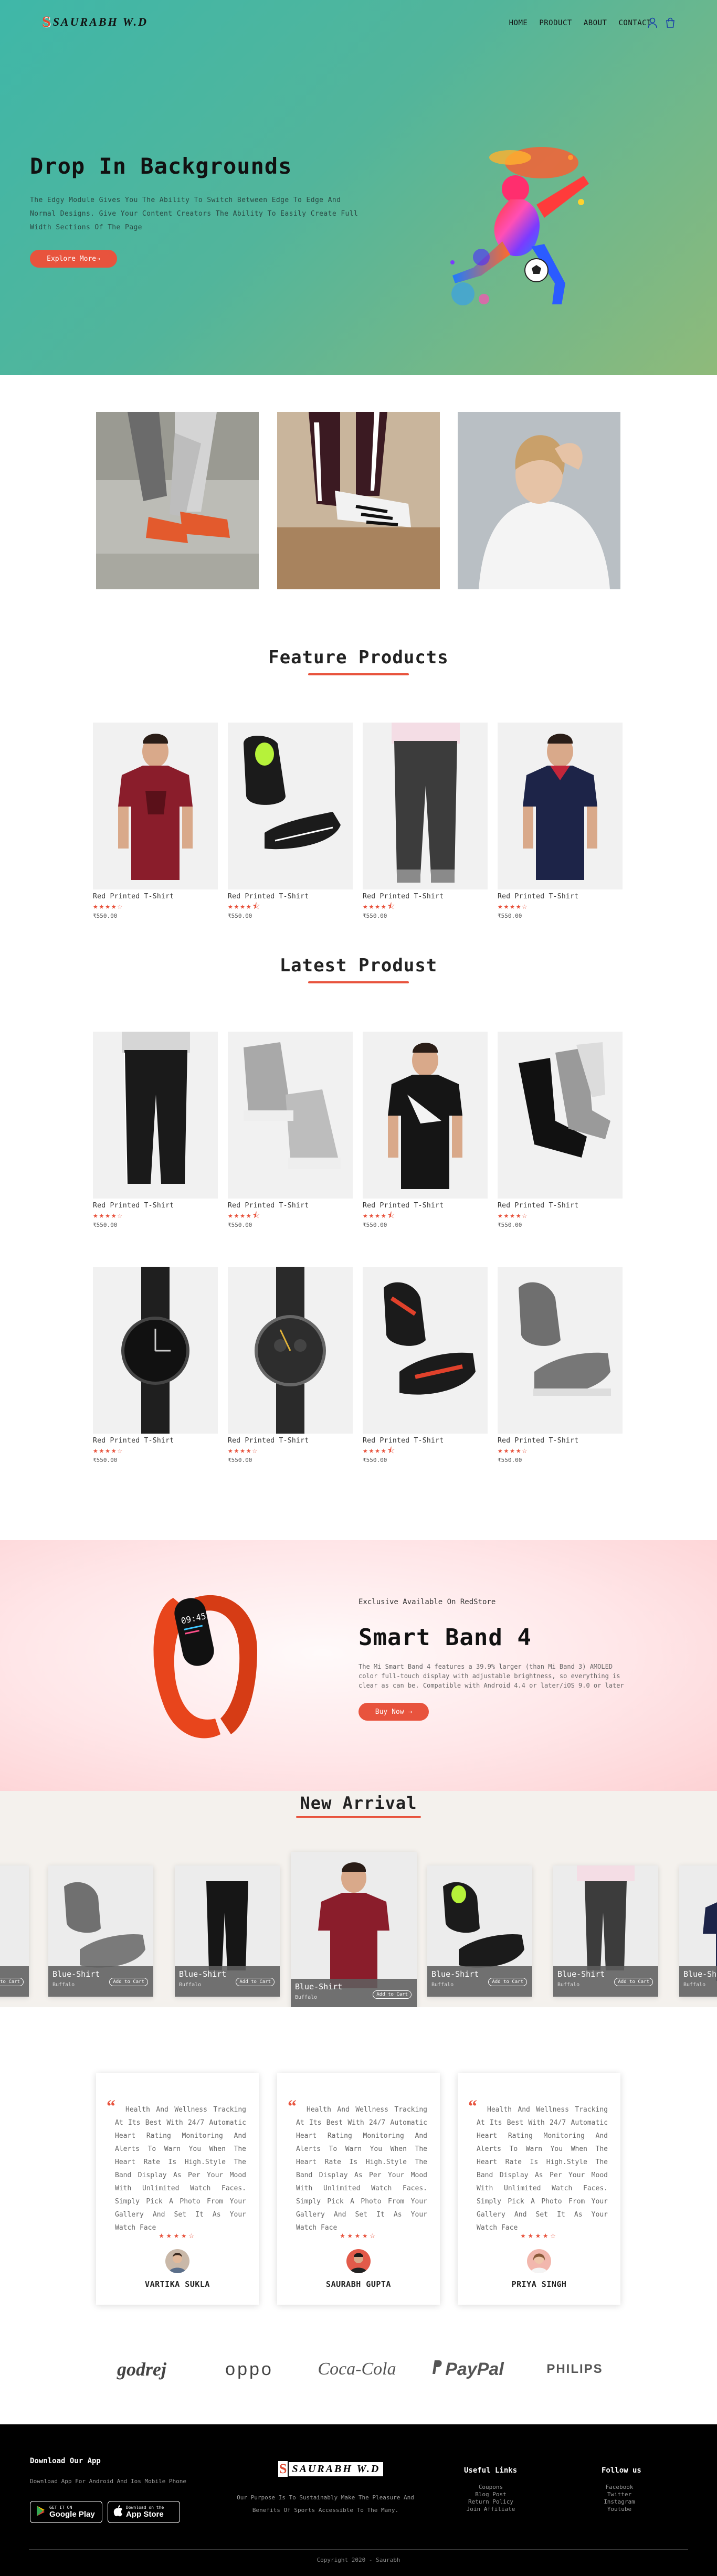 The height and width of the screenshot is (2576, 717). Describe the element at coordinates (580, 23) in the screenshot. I see `nav-links: HOME PRODUCT ABOUT CONTACT` at that location.